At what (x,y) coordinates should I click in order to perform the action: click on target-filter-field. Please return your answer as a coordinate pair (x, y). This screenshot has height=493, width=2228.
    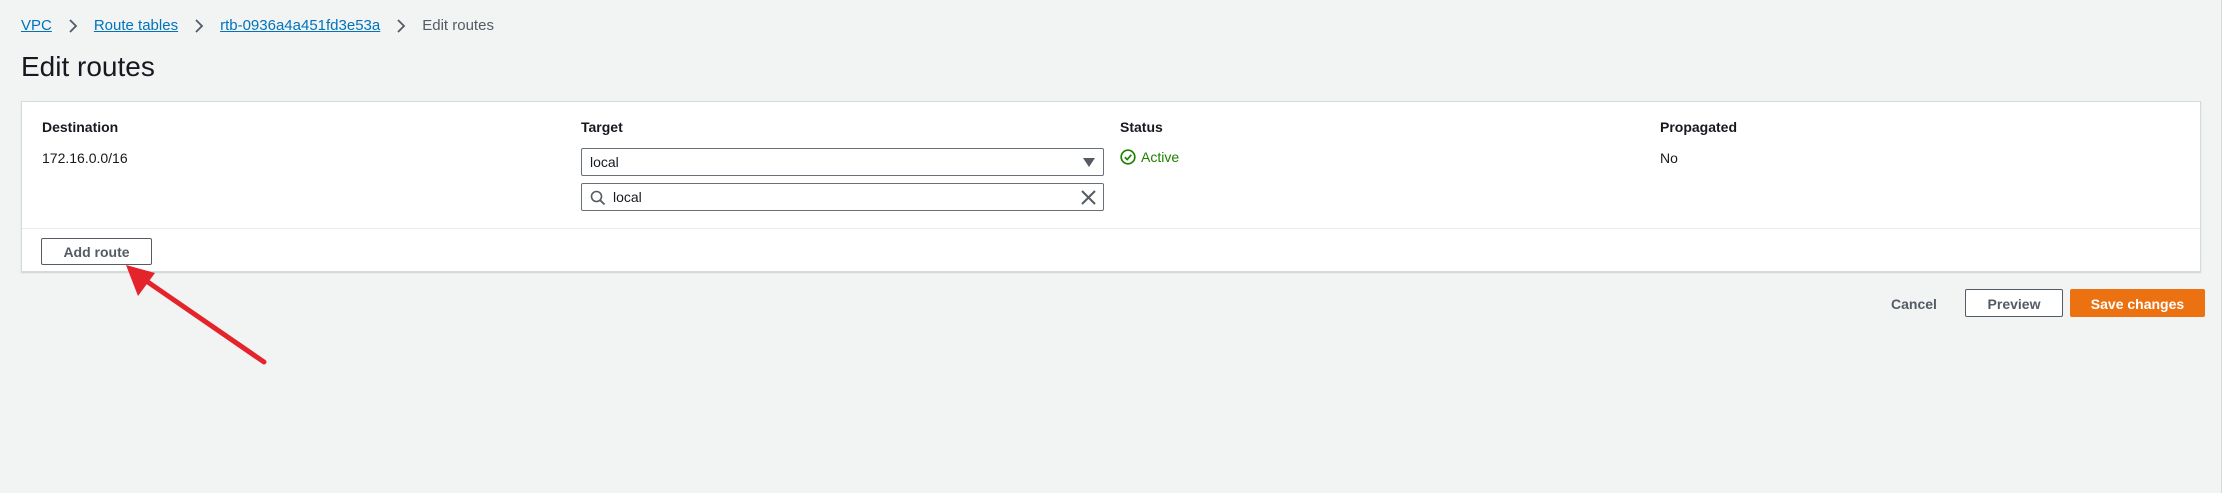
    Looking at the image, I should click on (842, 197).